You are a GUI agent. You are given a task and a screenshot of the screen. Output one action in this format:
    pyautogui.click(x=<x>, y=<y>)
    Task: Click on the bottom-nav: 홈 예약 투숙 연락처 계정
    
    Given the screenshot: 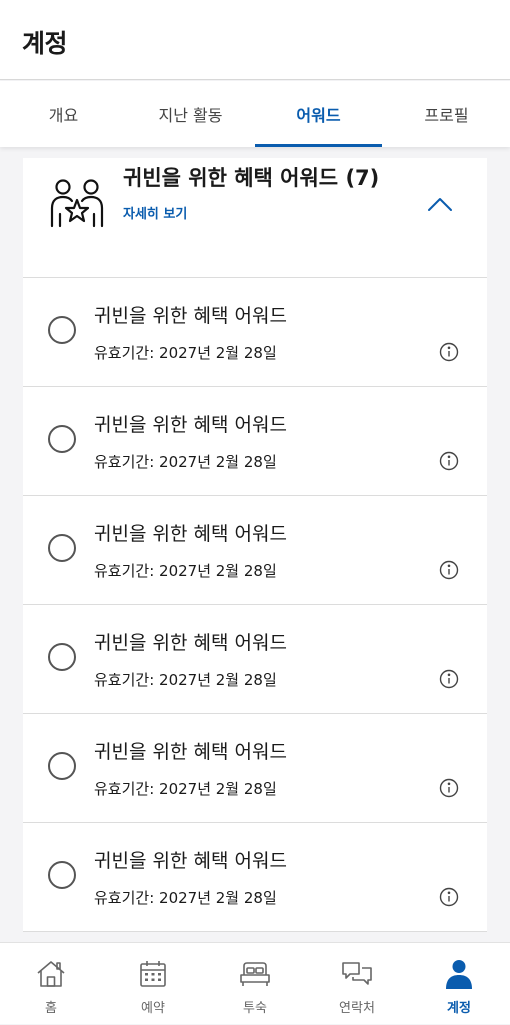 What is the action you would take?
    pyautogui.click(x=255, y=983)
    